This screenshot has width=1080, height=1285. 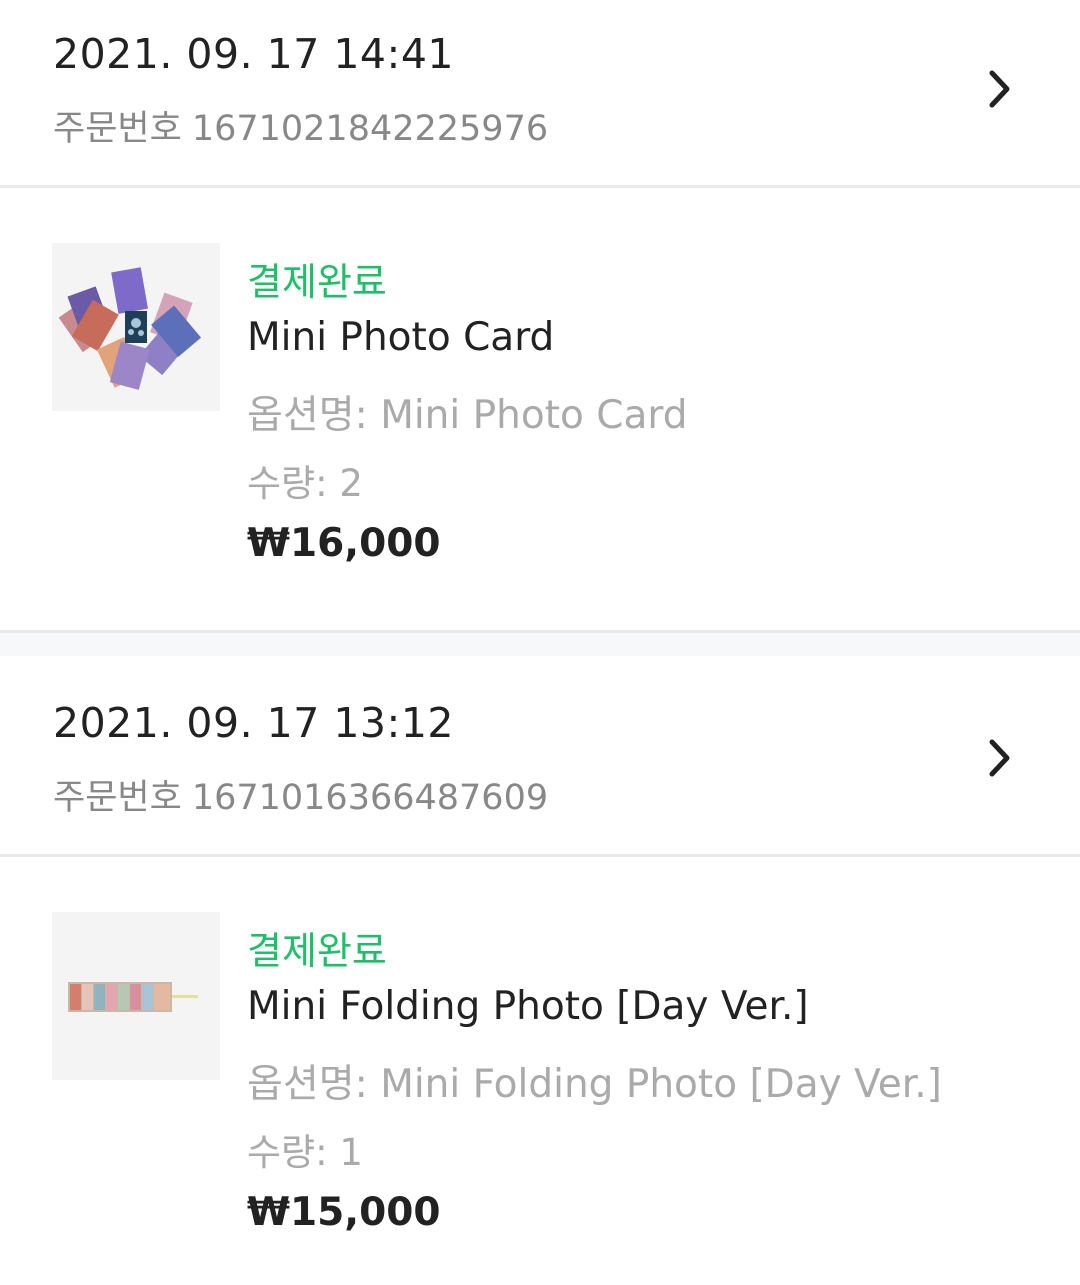 What do you see at coordinates (540, 94) in the screenshot?
I see `order-header: 2021. 09. 17 14:41 주문번호 1671021842225976` at bounding box center [540, 94].